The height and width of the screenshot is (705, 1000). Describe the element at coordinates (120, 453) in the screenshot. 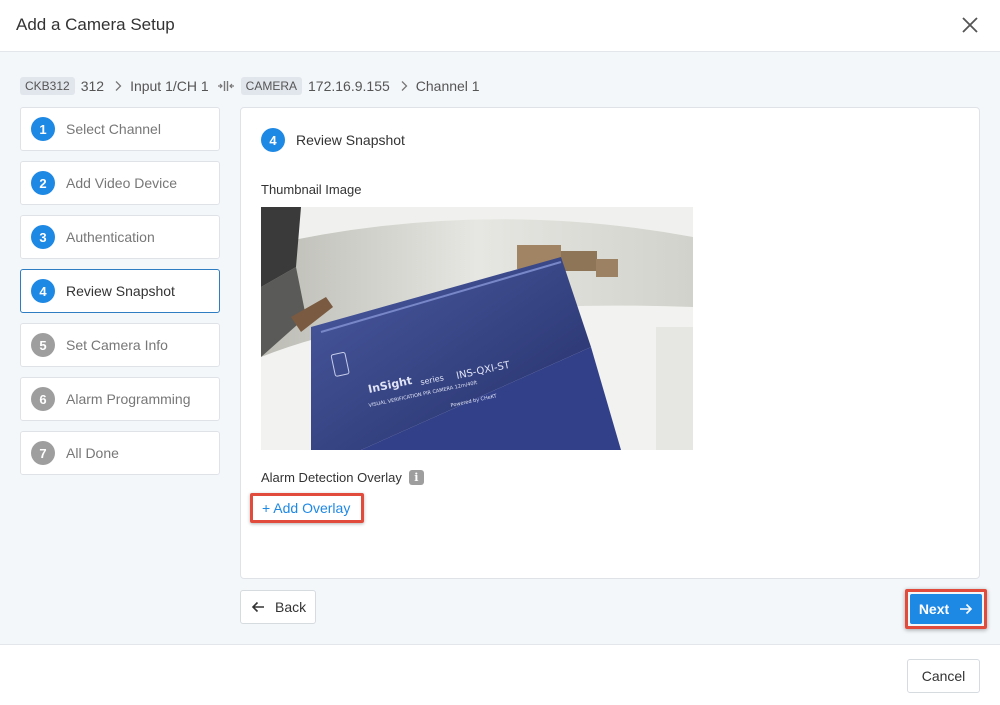

I see `step-all-done: 7 All Done` at that location.